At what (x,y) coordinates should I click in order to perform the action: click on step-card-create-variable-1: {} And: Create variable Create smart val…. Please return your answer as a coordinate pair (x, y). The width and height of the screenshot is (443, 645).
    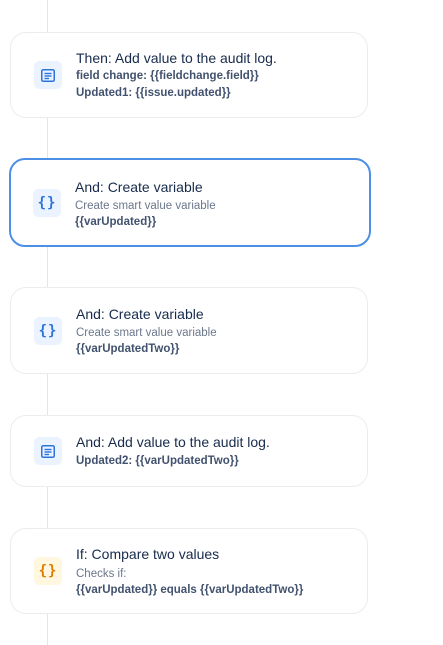
    Looking at the image, I should click on (190, 202).